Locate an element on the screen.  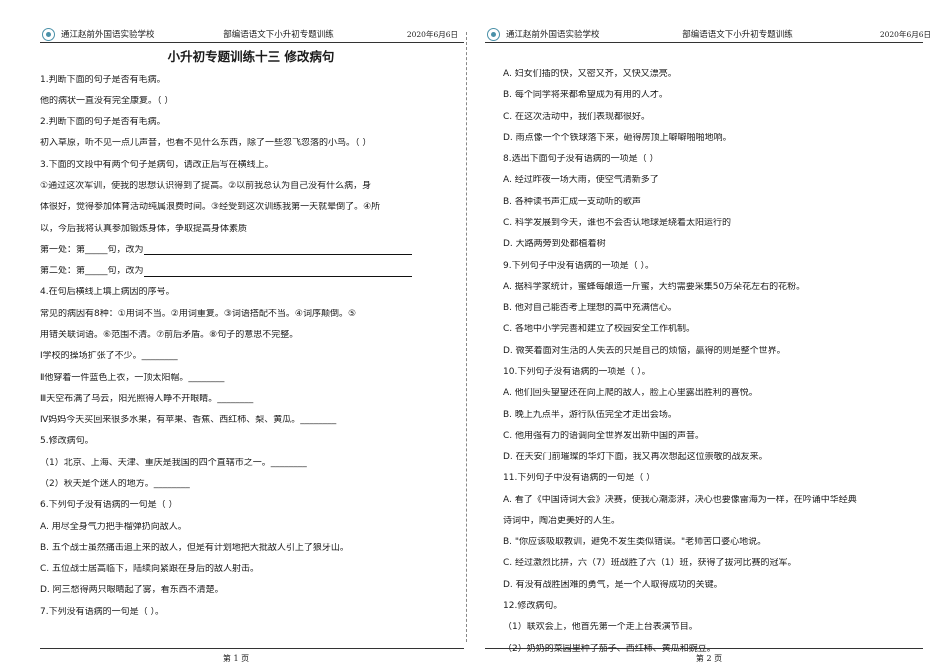
text-line: 7.下列没有语病的一句是（ ）。 is located at coordinates (251, 612).